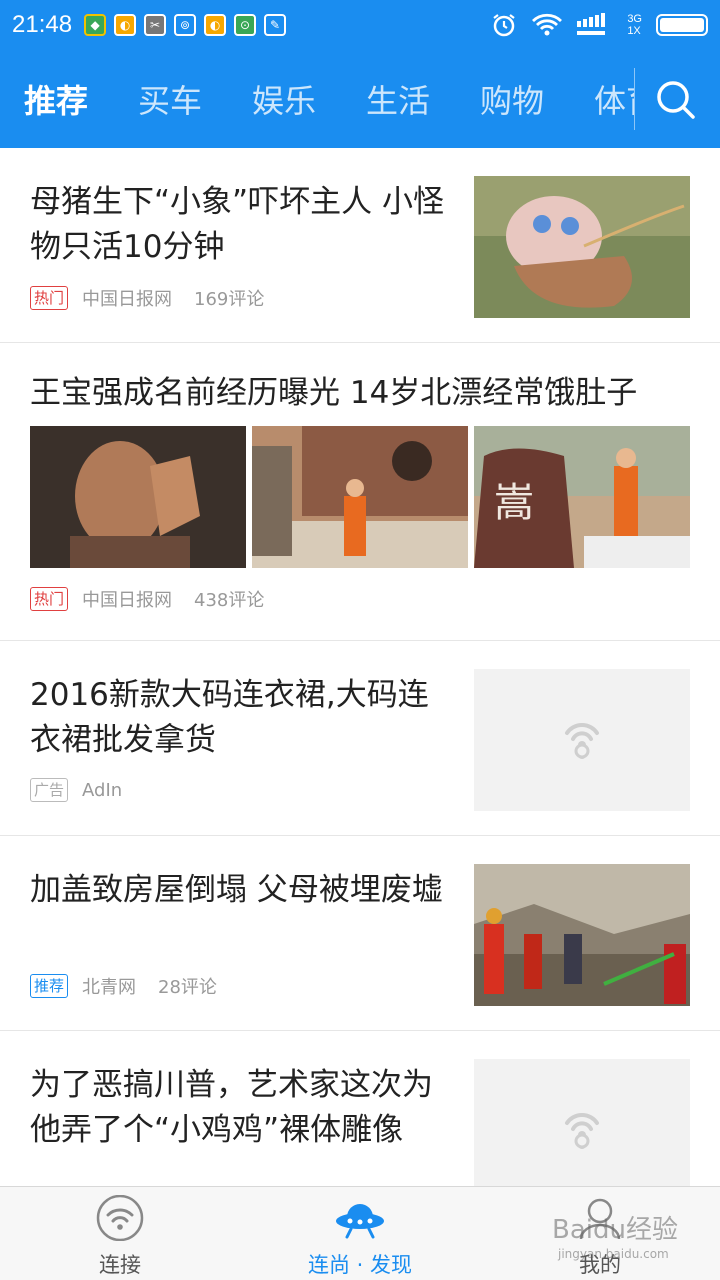  I want to click on app-notification-icon: ⊚, so click(185, 25).